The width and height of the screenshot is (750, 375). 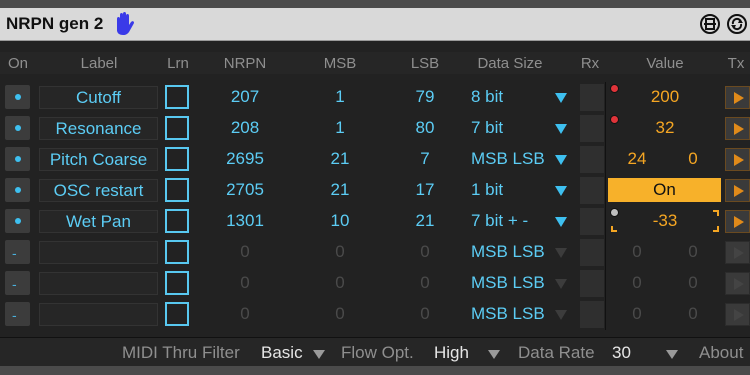 What do you see at coordinates (637, 159) in the screenshot?
I see `value-msb-number: 24` at bounding box center [637, 159].